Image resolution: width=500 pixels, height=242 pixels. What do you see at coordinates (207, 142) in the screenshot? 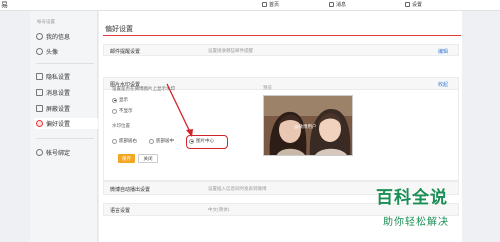
I see `annotation-highlight-box` at bounding box center [207, 142].